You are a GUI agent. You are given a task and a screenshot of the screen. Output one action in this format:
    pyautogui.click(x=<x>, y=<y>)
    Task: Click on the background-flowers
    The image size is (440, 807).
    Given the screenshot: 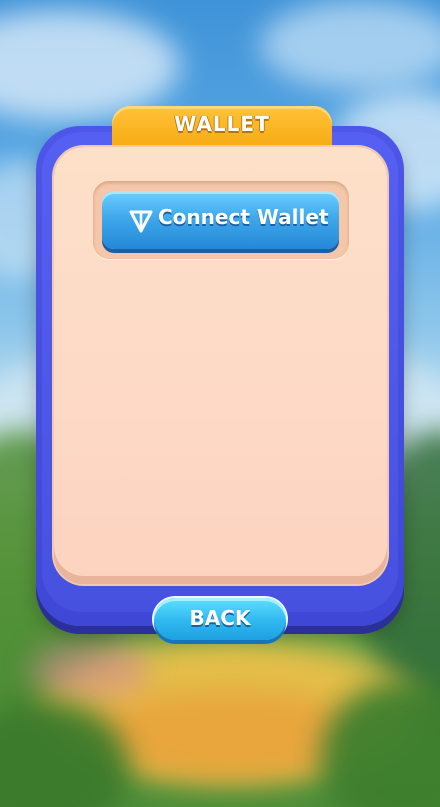 What is the action you would take?
    pyautogui.click(x=90, y=670)
    